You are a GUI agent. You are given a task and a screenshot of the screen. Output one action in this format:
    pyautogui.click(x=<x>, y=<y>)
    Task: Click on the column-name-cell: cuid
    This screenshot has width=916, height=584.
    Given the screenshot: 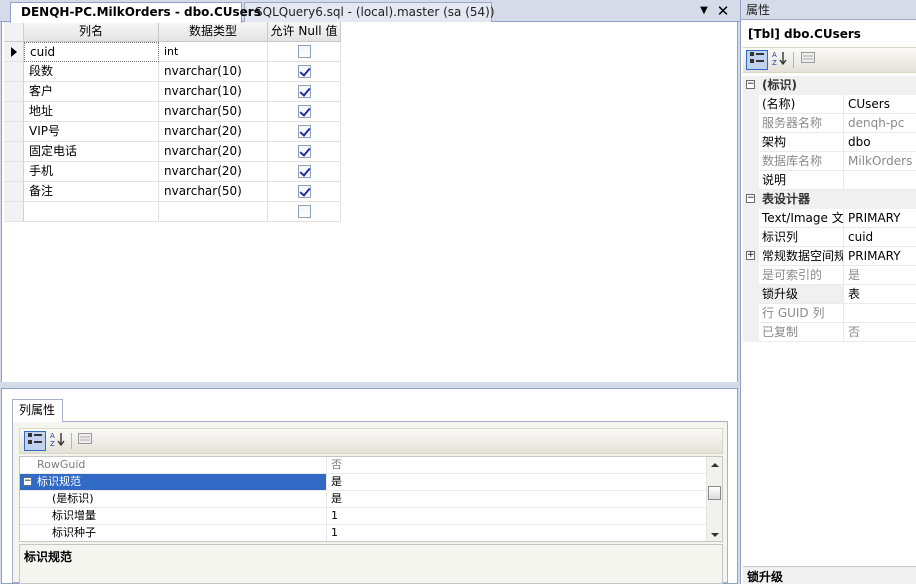 What is the action you would take?
    pyautogui.click(x=91, y=52)
    